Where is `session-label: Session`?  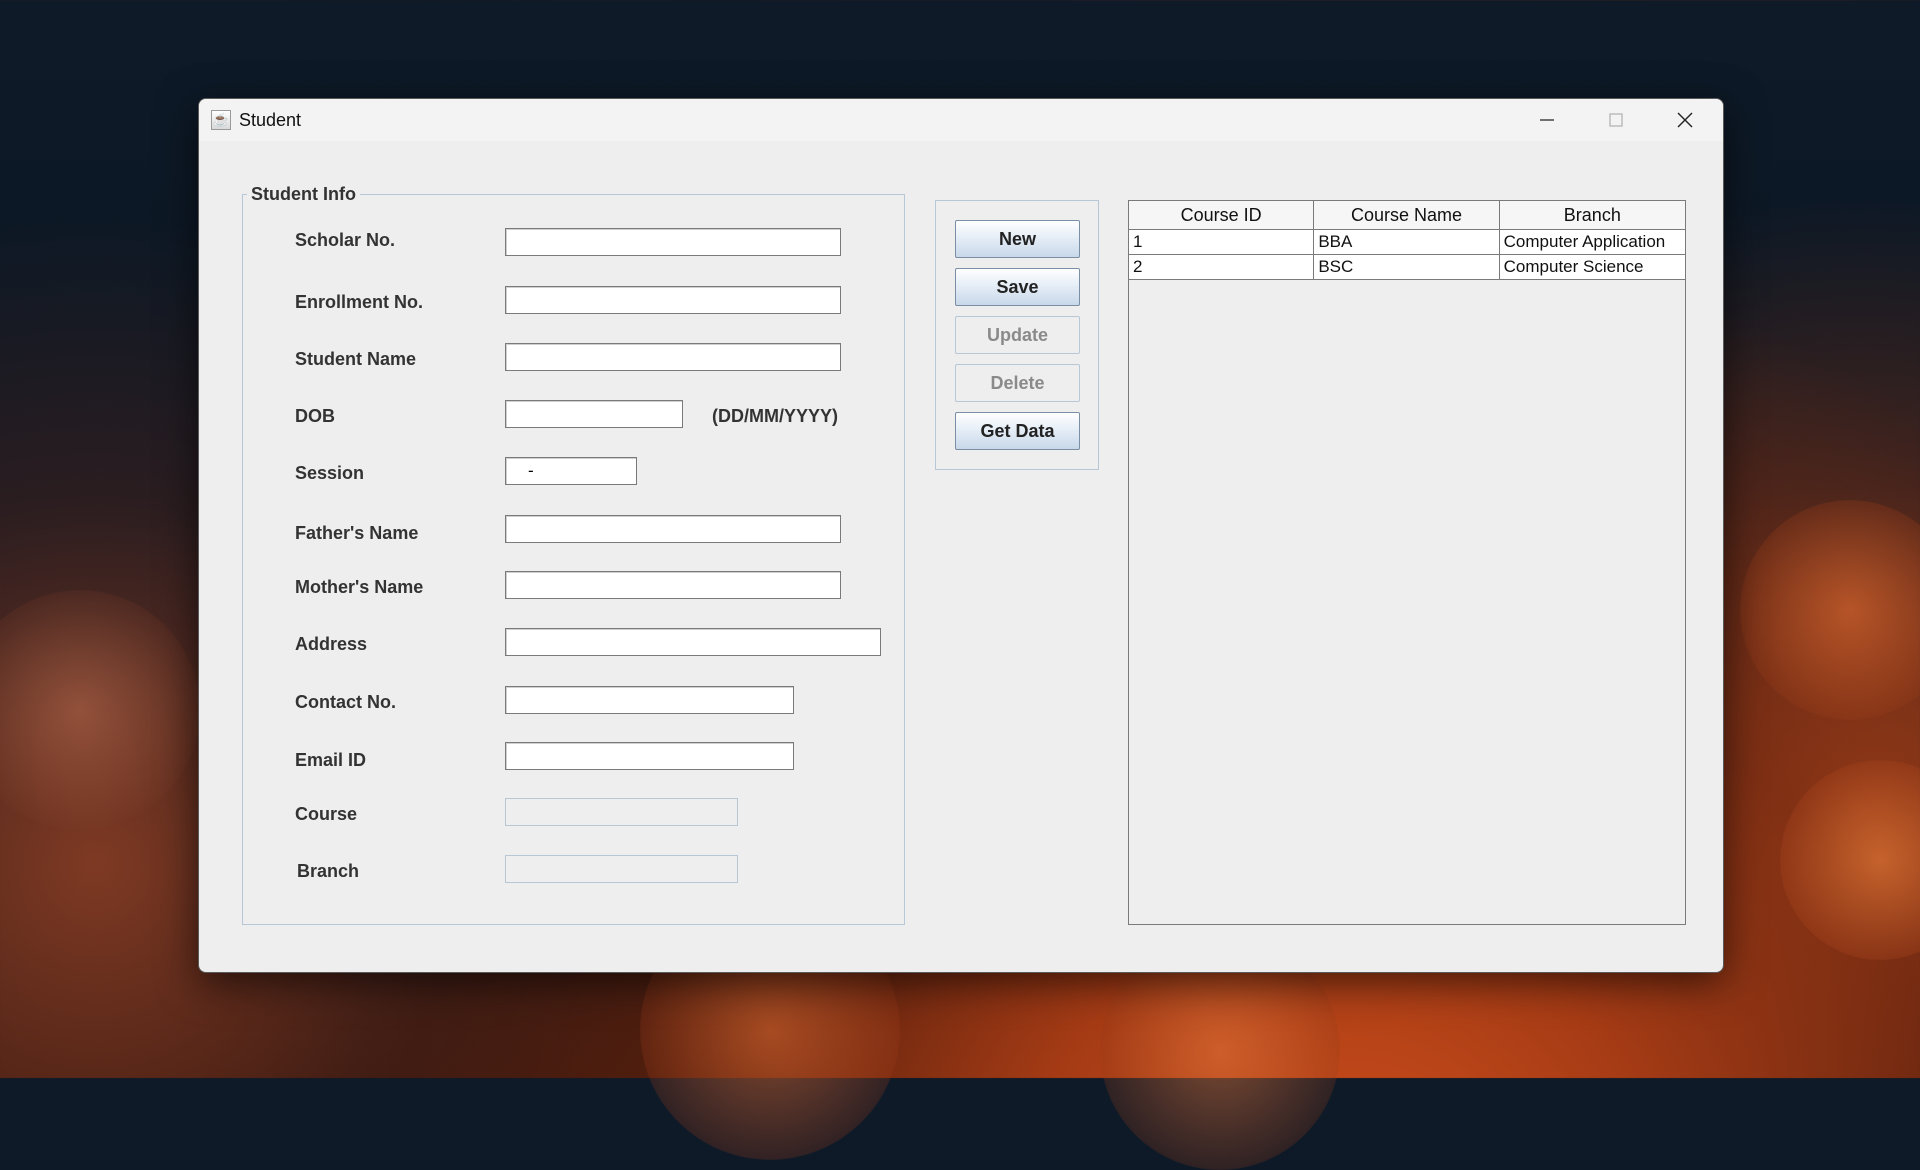
session-label: Session is located at coordinates (330, 473).